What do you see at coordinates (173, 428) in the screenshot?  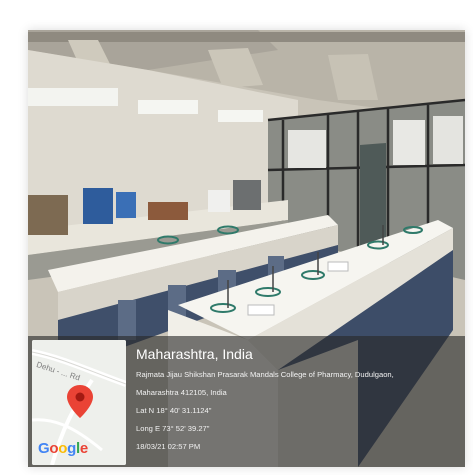 I see `longitude-text: Long E 73° 52' 39.27"` at bounding box center [173, 428].